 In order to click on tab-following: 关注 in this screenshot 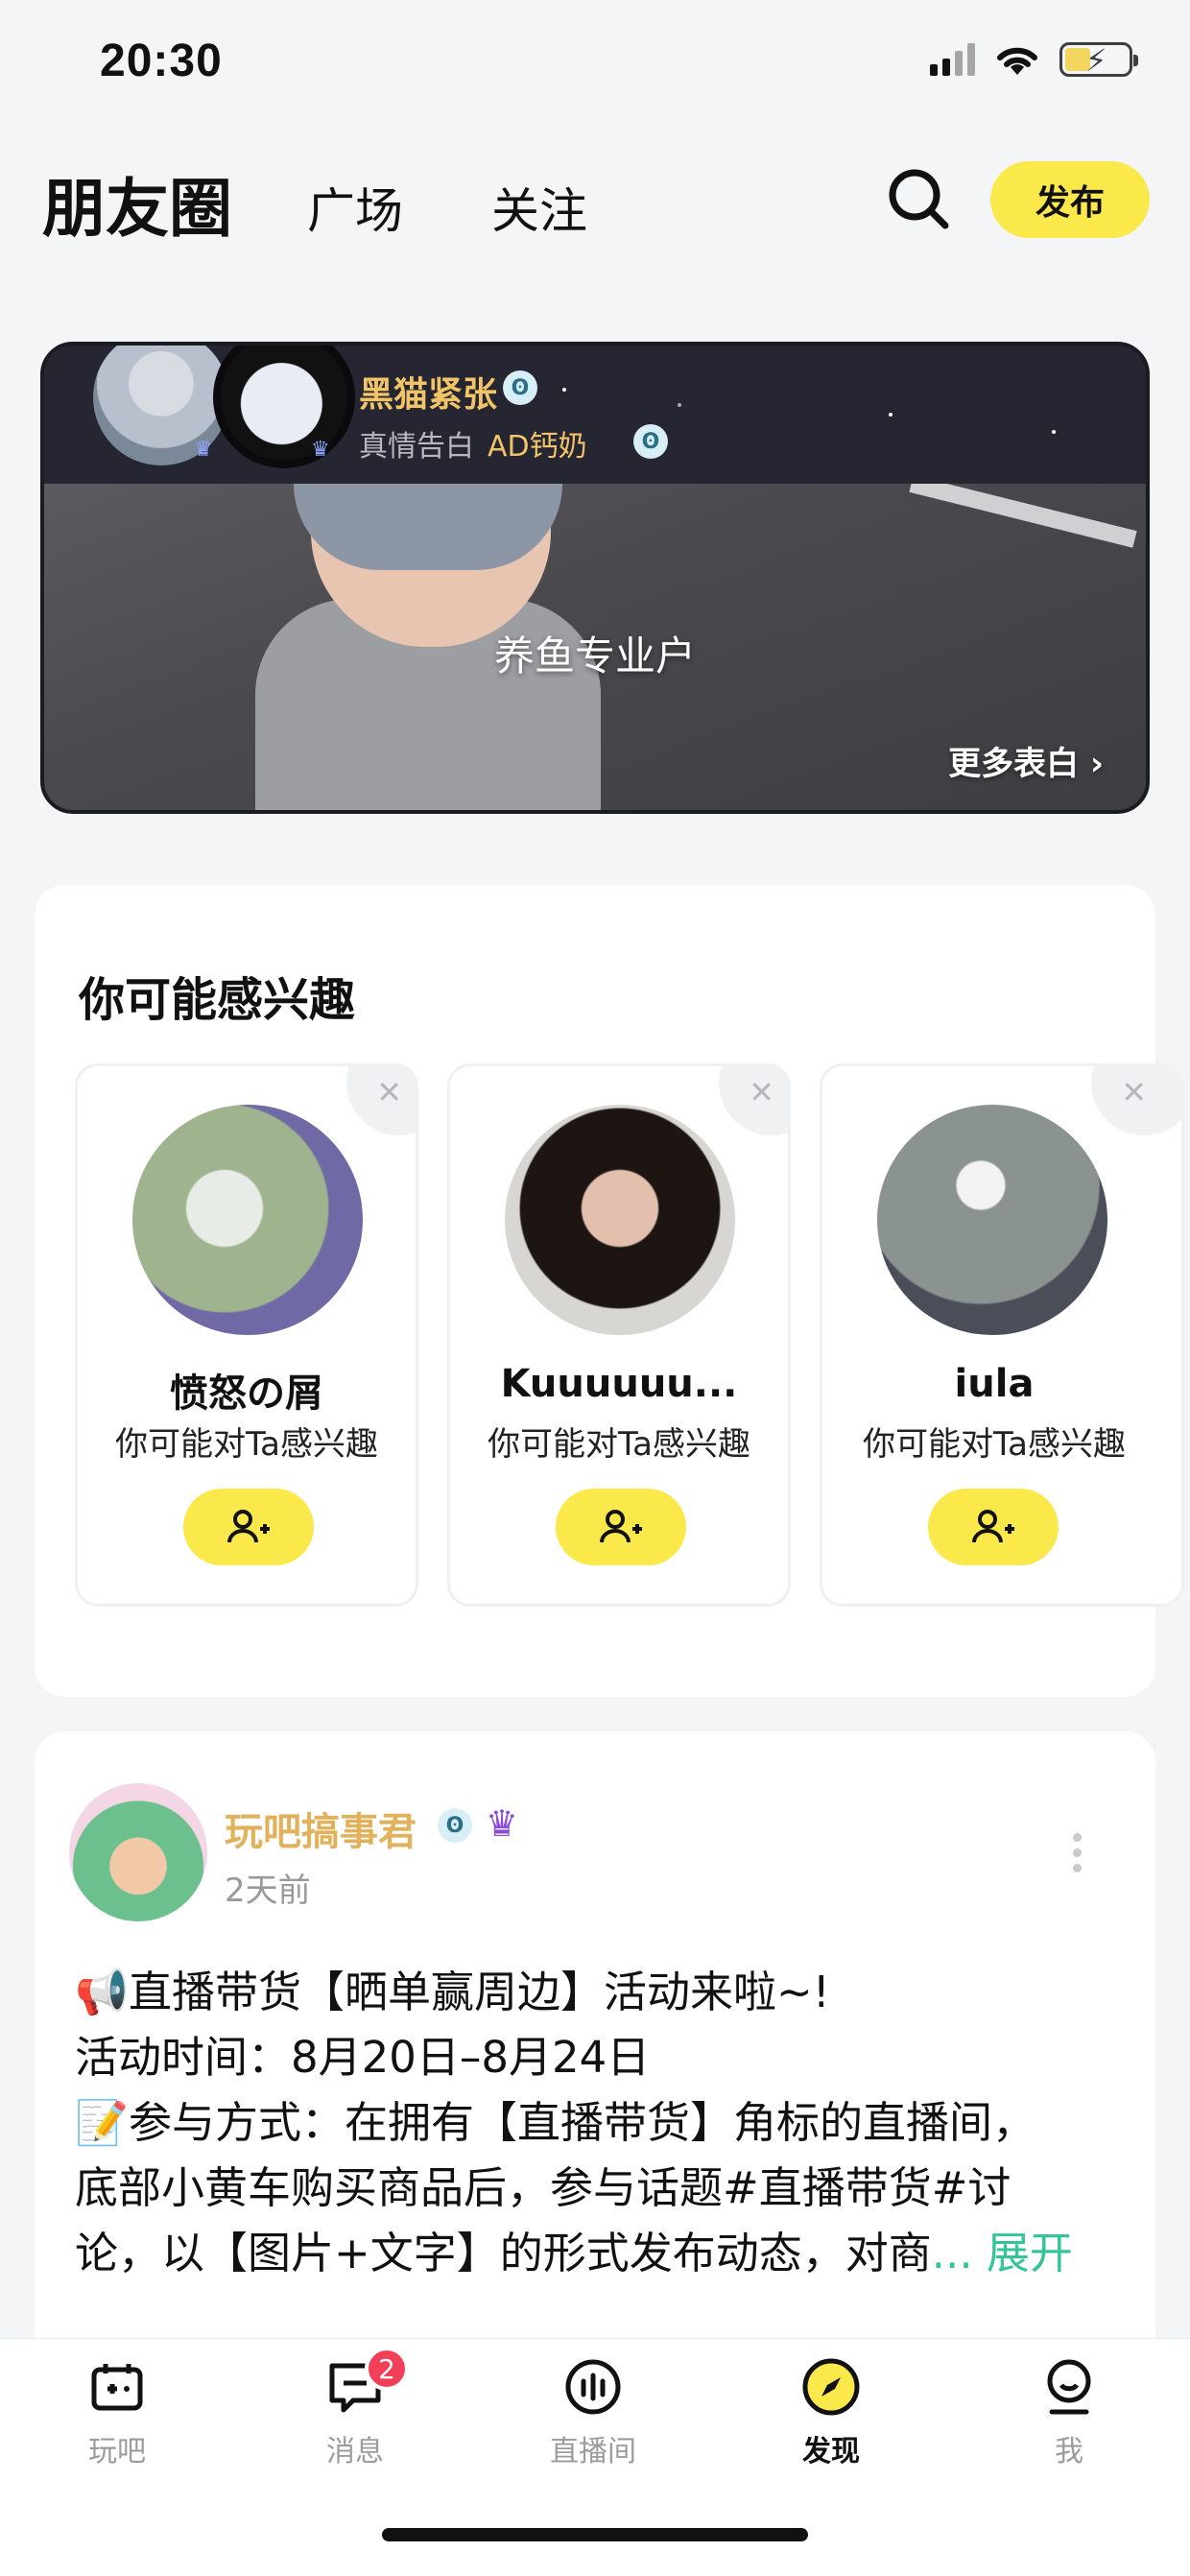, I will do `click(539, 207)`.